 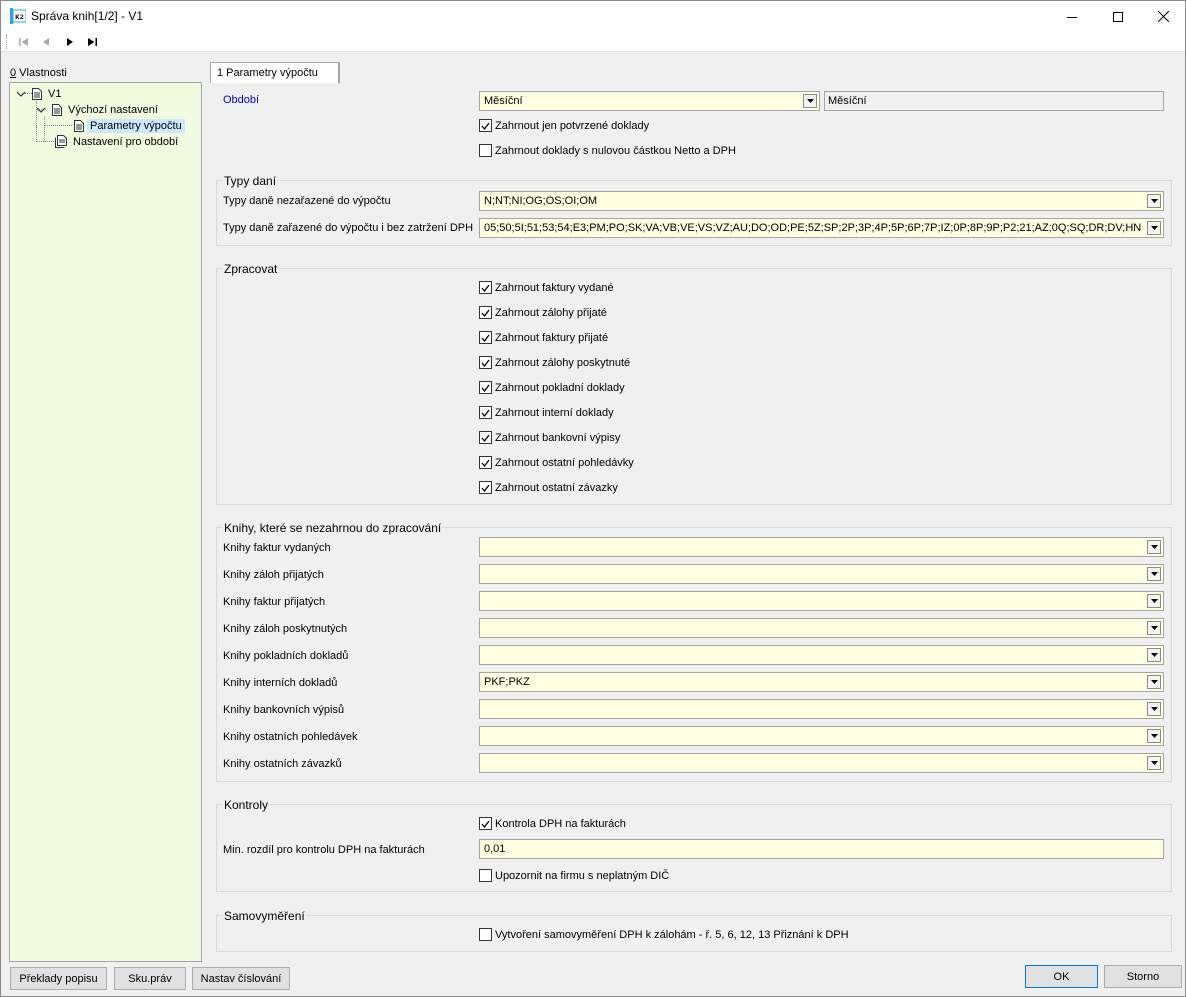 What do you see at coordinates (821, 849) in the screenshot?
I see `min-rozdil-input: 0,01` at bounding box center [821, 849].